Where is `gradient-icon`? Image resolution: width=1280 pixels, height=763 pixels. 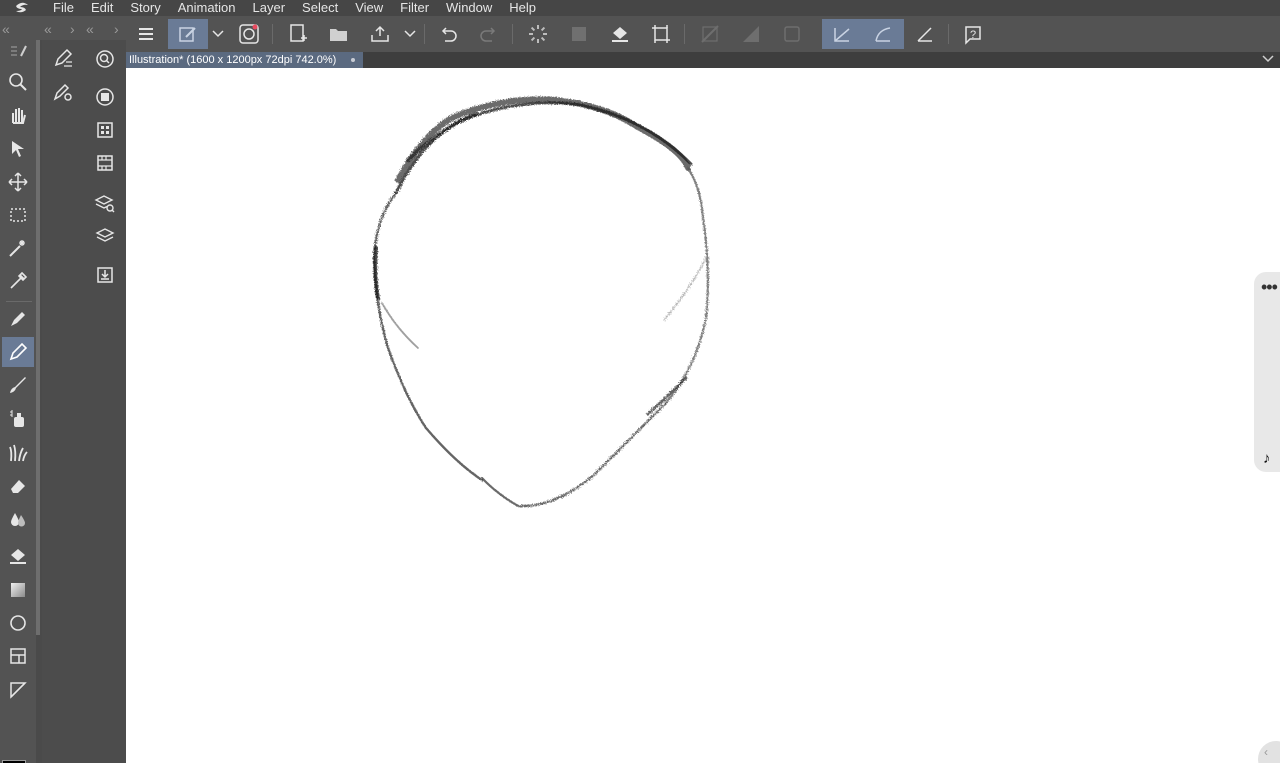
gradient-icon is located at coordinates (18, 590).